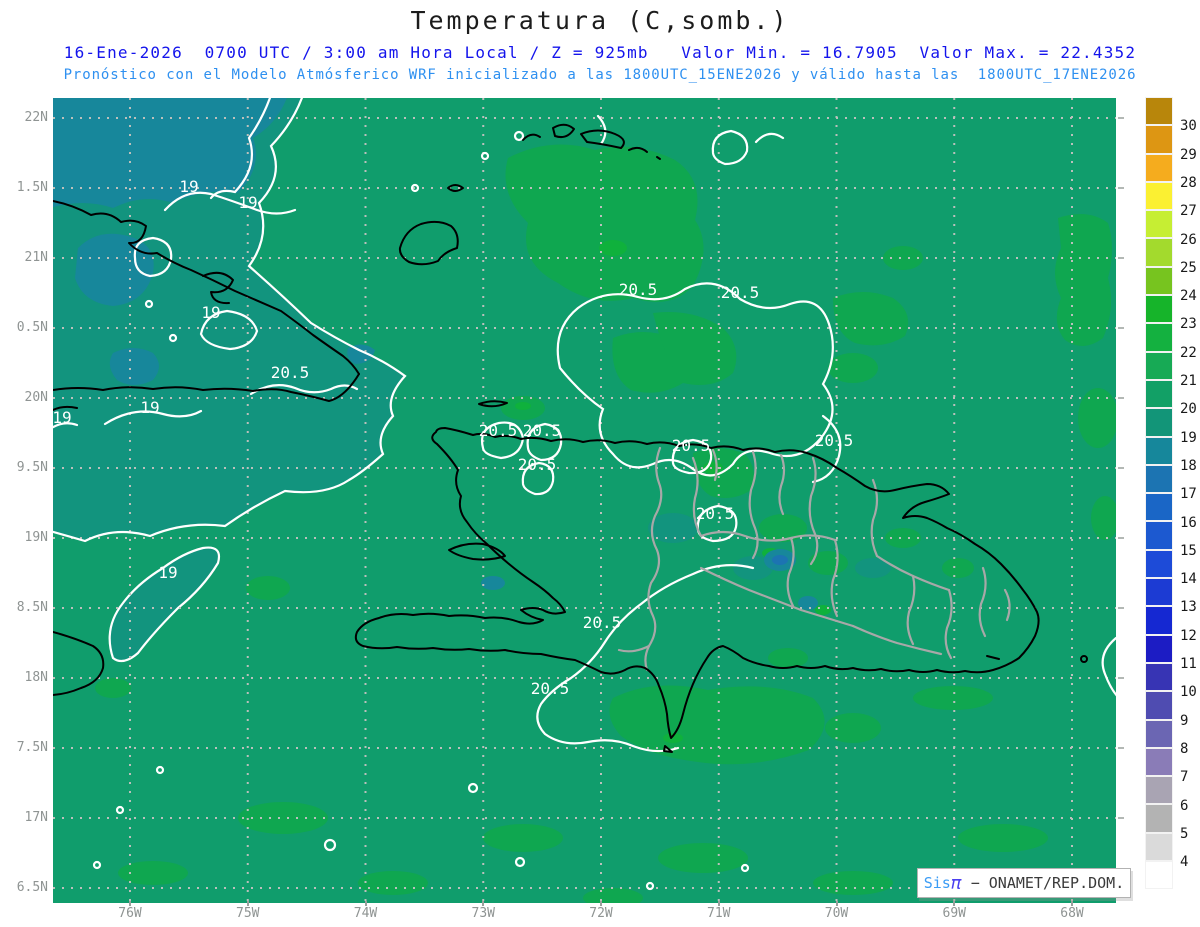 The image size is (1200, 927). I want to click on y-axis-label: 18N, so click(36, 677).